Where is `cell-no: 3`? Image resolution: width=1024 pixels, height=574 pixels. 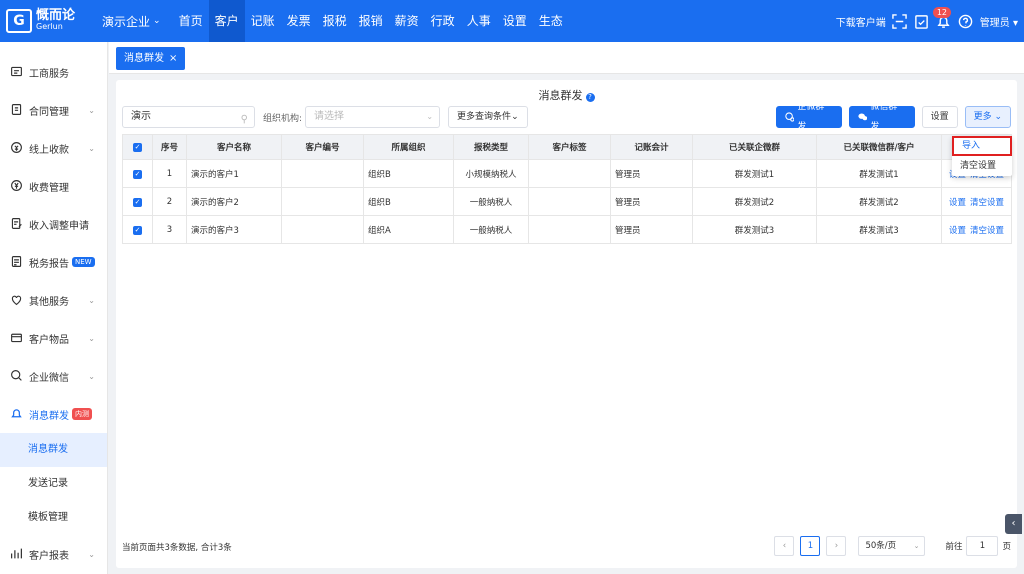
cell-no: 3 is located at coordinates (169, 229).